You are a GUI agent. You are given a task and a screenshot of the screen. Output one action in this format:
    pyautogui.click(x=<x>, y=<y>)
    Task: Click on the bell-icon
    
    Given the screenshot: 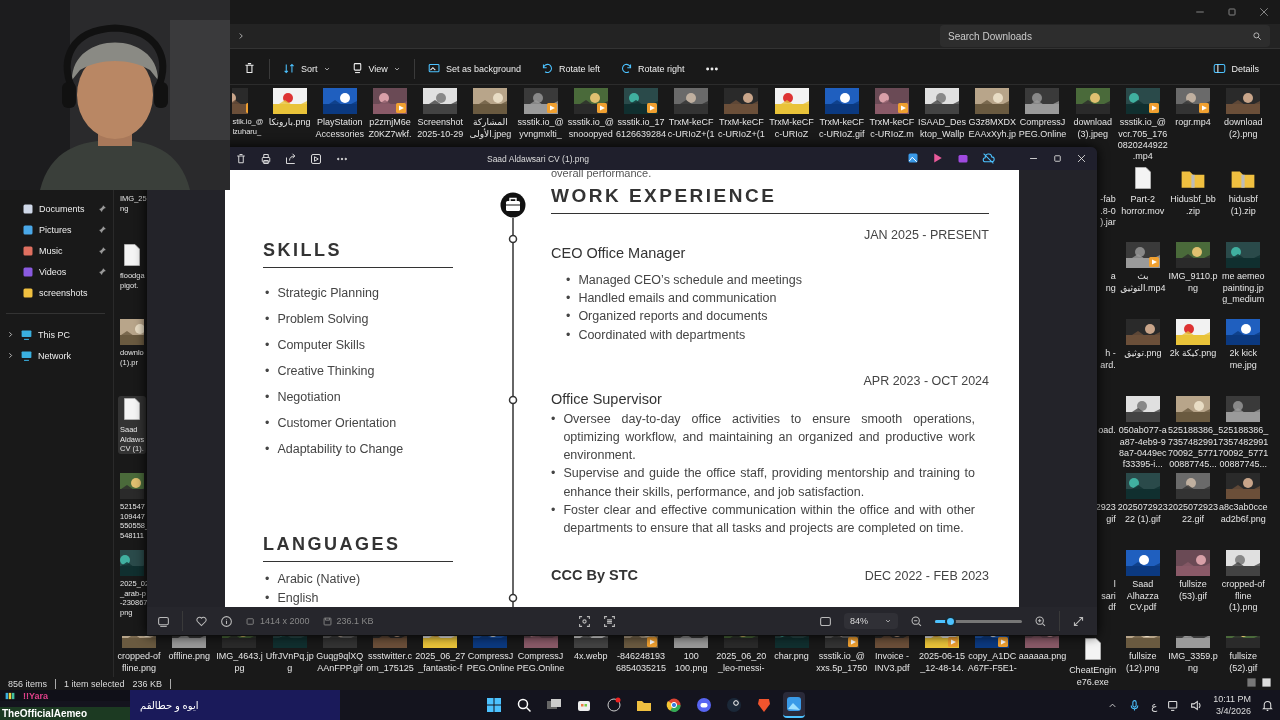 What is the action you would take?
    pyautogui.click(x=1267, y=705)
    